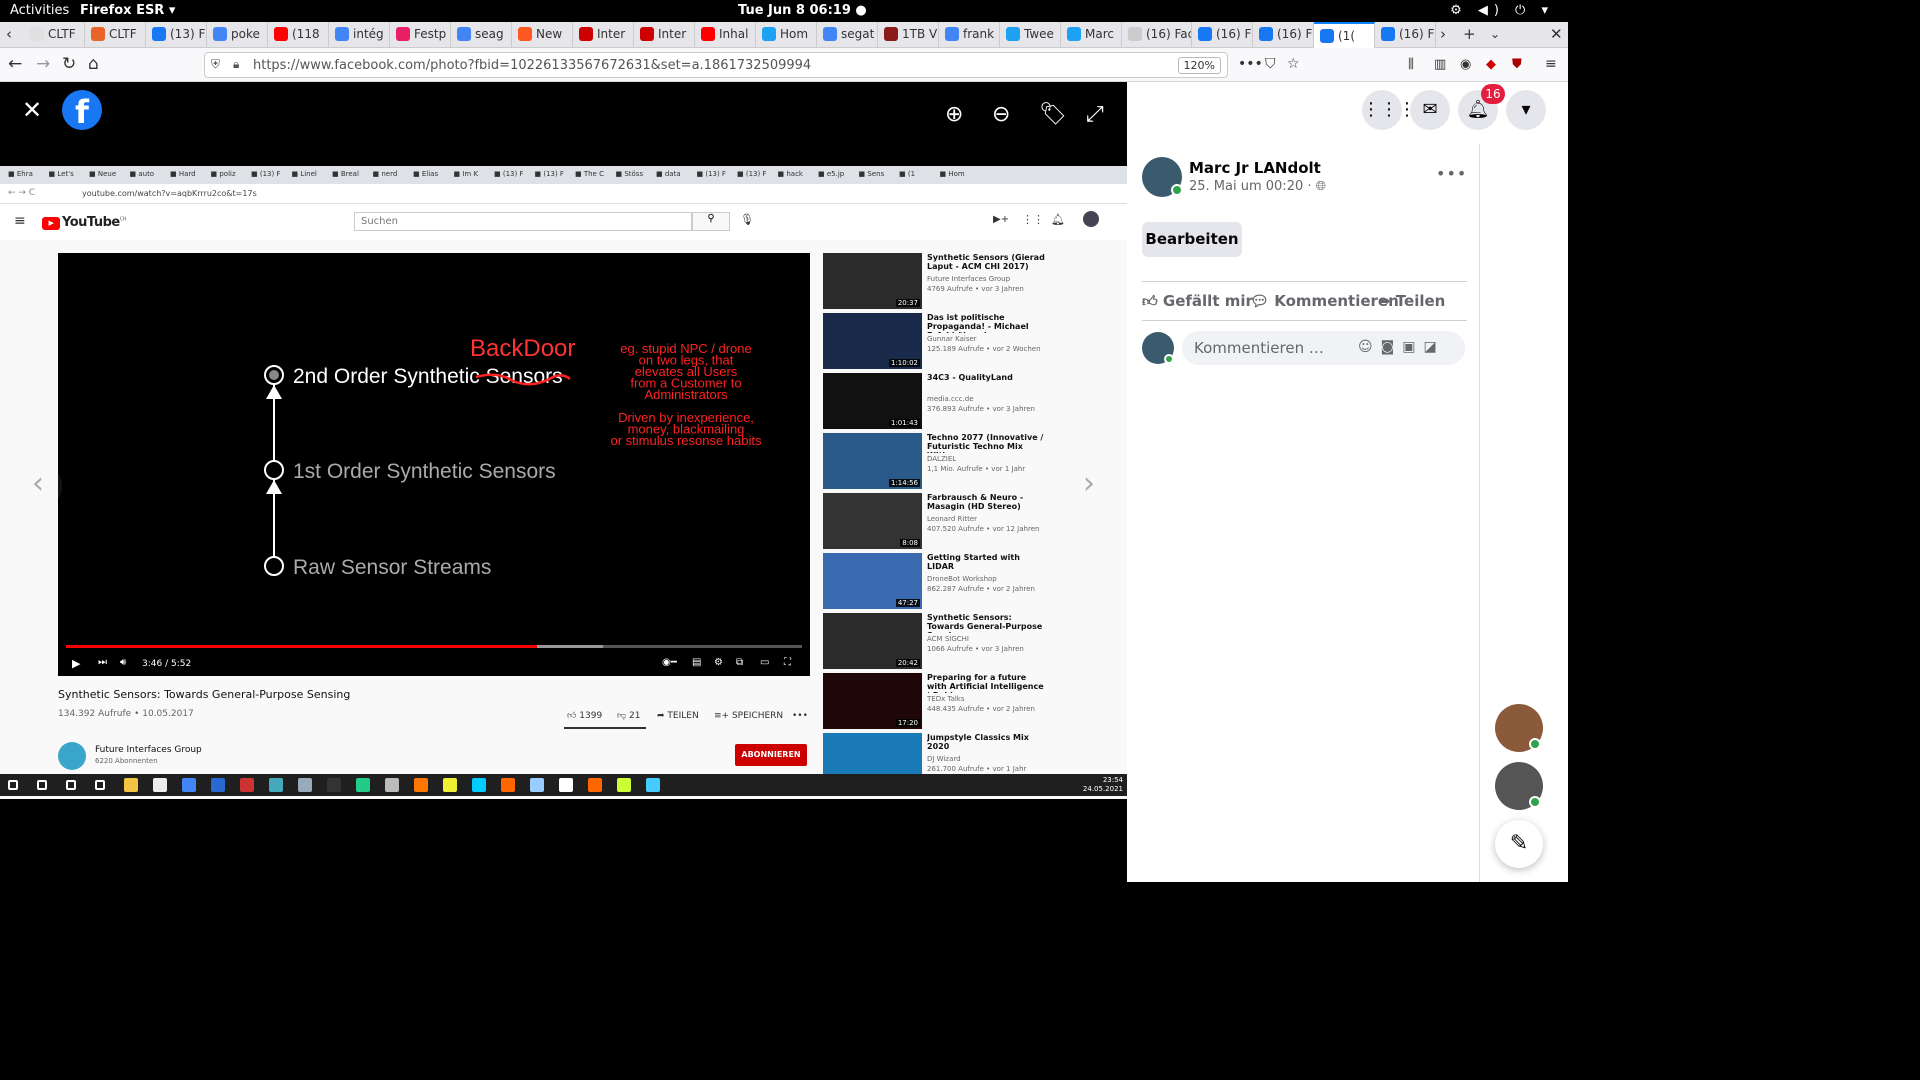 The width and height of the screenshot is (1920, 1080). What do you see at coordinates (1095, 114) in the screenshot?
I see `fullscreen-icon: ⤢` at bounding box center [1095, 114].